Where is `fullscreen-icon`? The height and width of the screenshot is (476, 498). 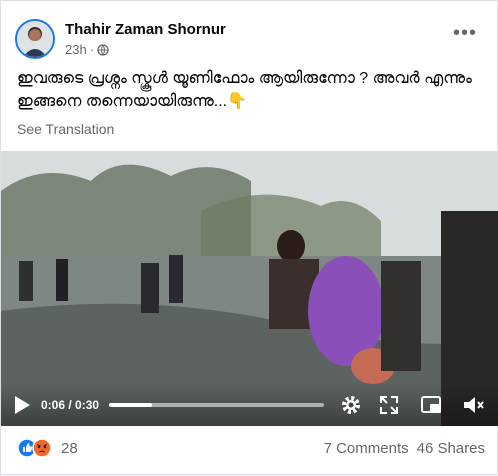 fullscreen-icon is located at coordinates (389, 405).